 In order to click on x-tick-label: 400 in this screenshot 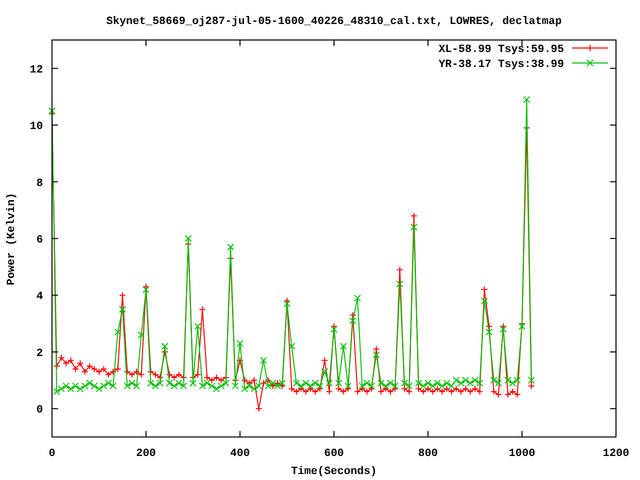, I will do `click(240, 454)`.